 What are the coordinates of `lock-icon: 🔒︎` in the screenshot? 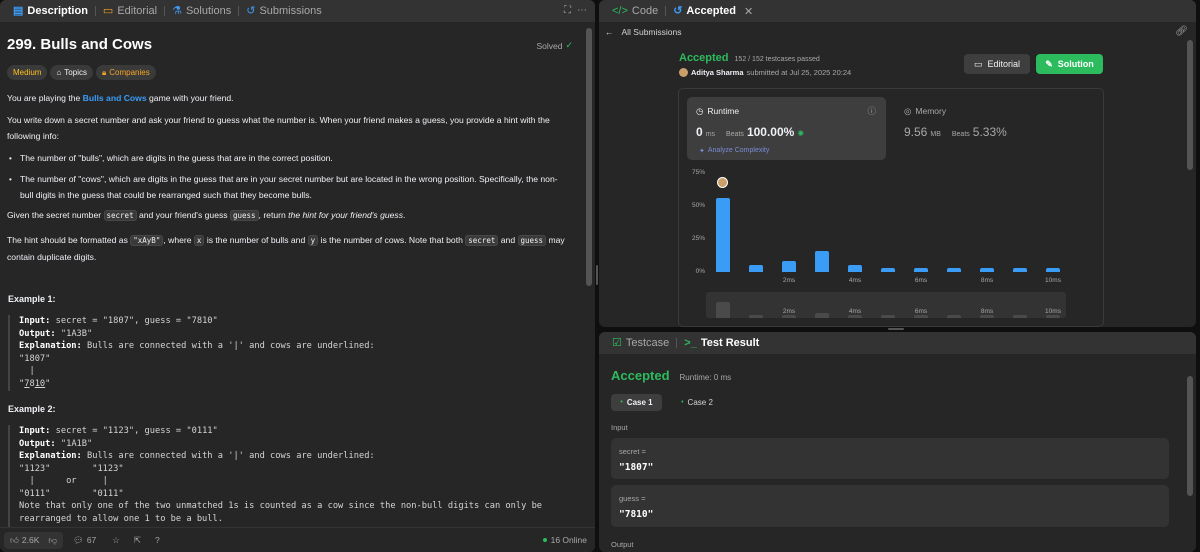 It's located at (104, 72).